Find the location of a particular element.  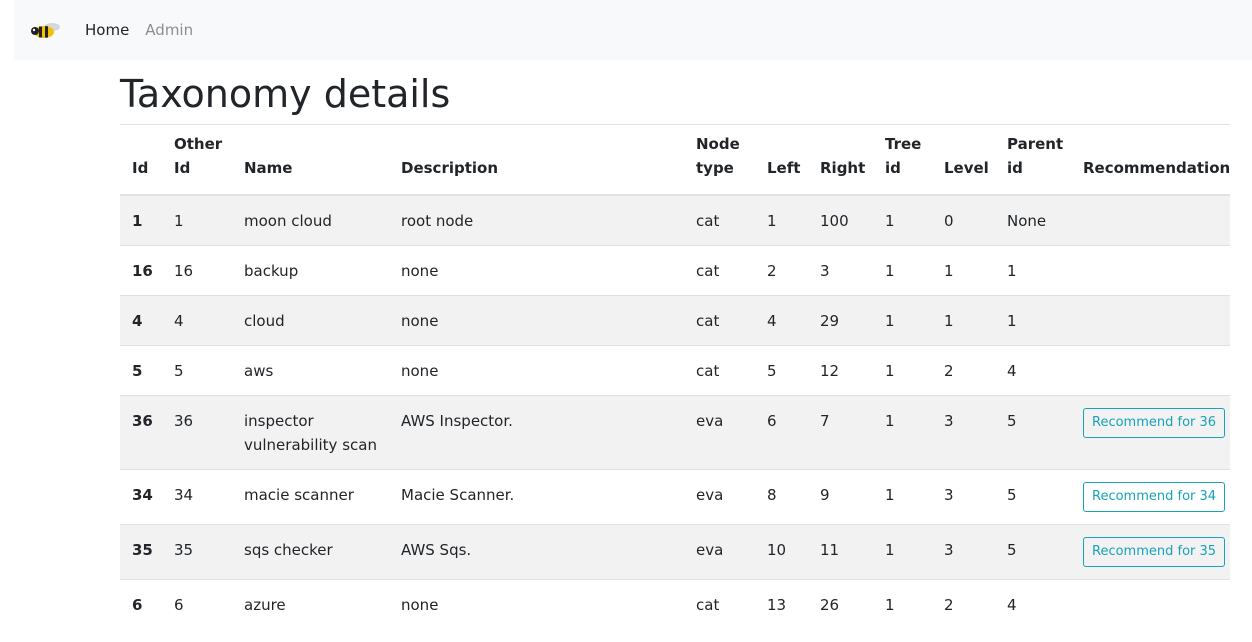

cell-recommendation: Recommend for 34 is located at coordinates (1150, 496).